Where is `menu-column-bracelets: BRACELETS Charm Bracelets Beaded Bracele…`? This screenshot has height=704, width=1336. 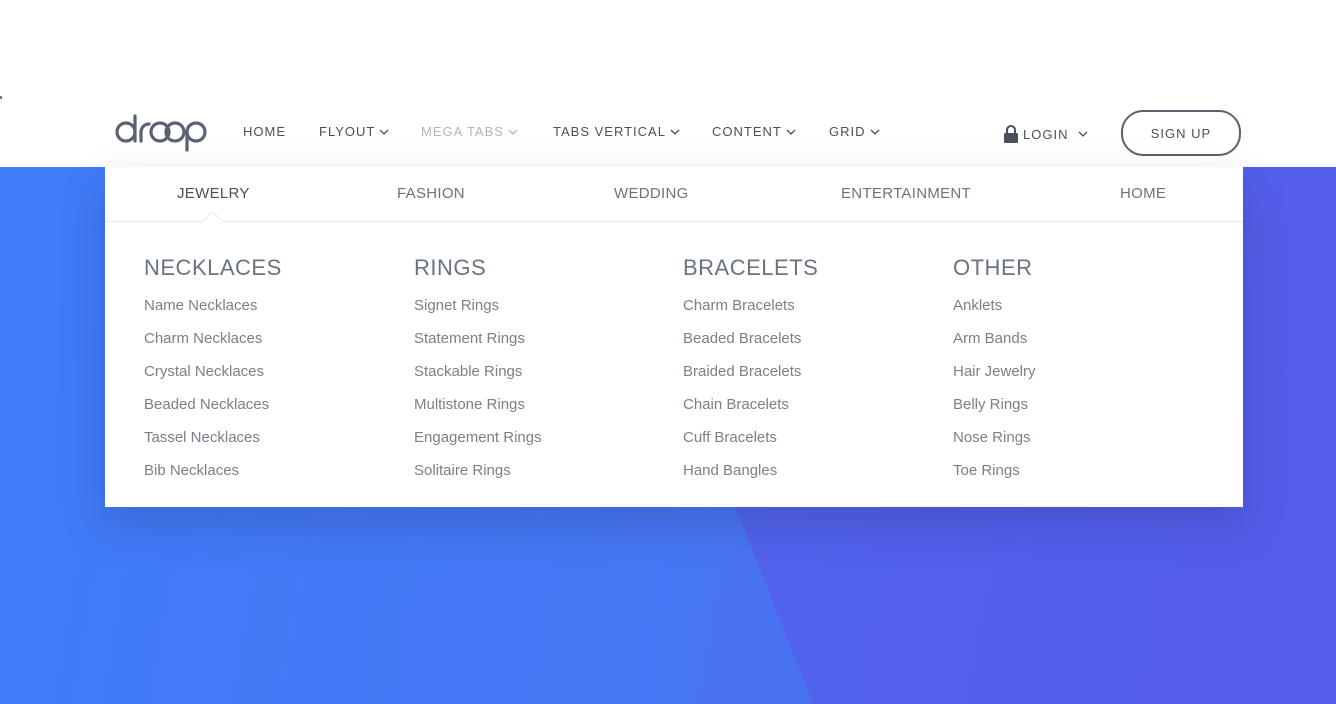 menu-column-bracelets: BRACELETS Charm Bracelets Beaded Bracele… is located at coordinates (803, 371).